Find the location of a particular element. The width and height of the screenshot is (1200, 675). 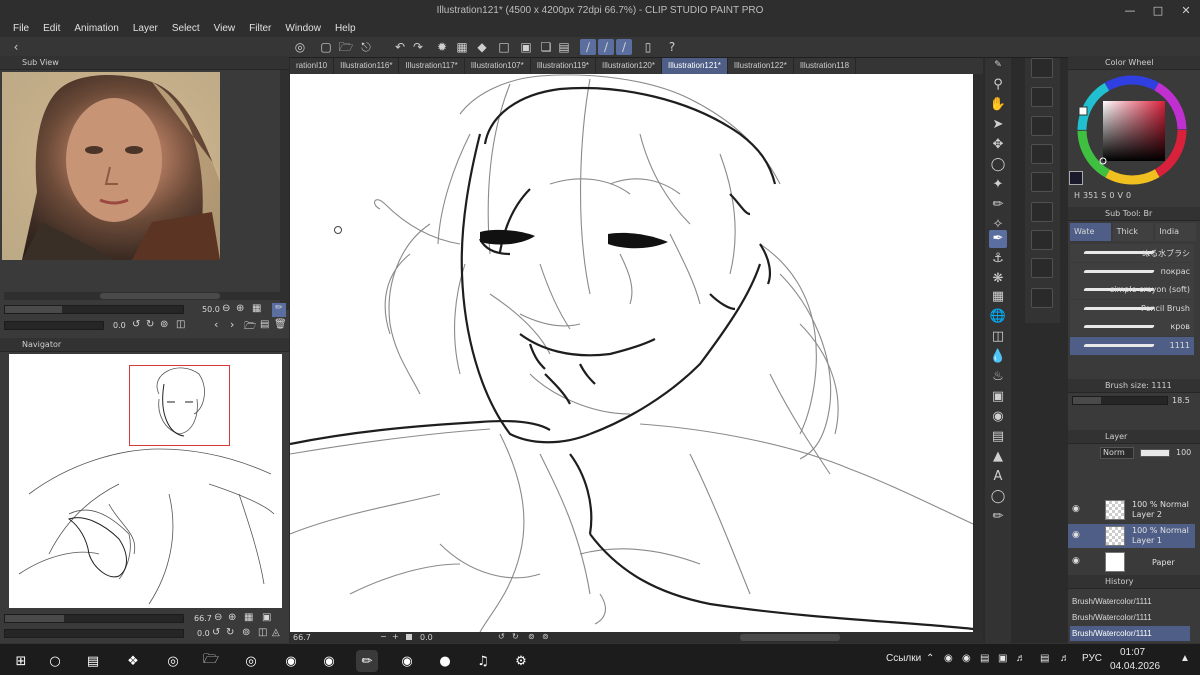

rotate-right-icon: ↻ is located at coordinates (150, 324).